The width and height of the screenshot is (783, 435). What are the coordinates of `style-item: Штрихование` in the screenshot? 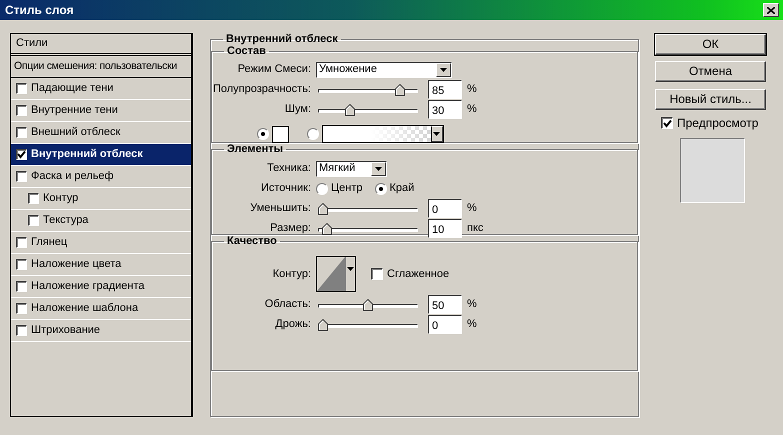 It's located at (101, 331).